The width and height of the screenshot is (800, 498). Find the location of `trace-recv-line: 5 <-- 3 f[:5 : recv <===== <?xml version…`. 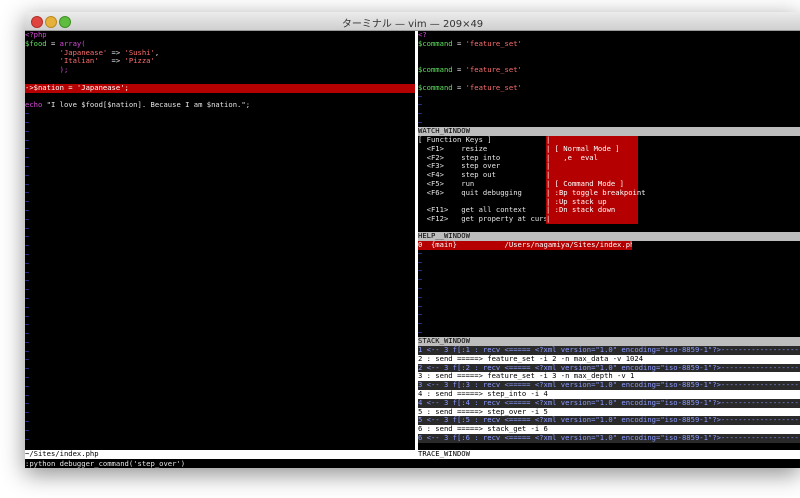

trace-recv-line: 5 <-- 3 f[:5 : recv <===== <?xml version… is located at coordinates (609, 421).